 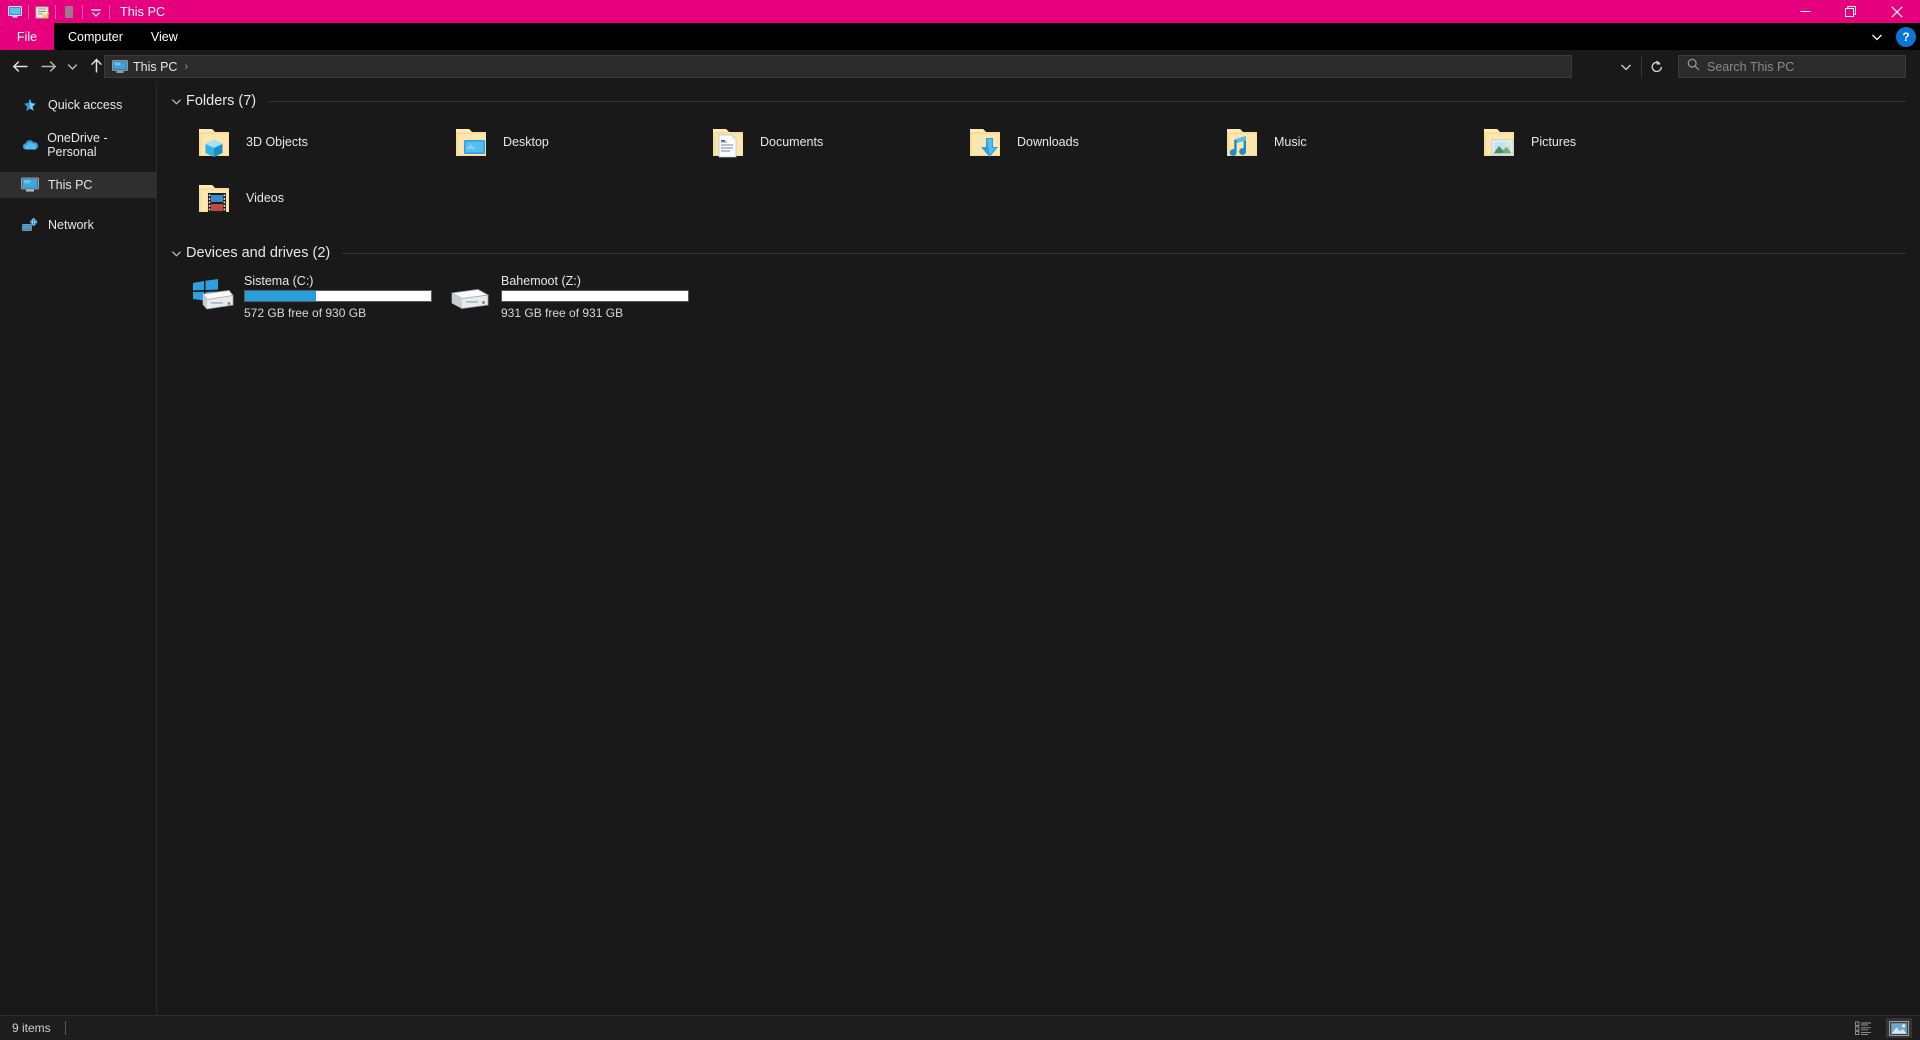 I want to click on help-icon: ?, so click(x=1906, y=36).